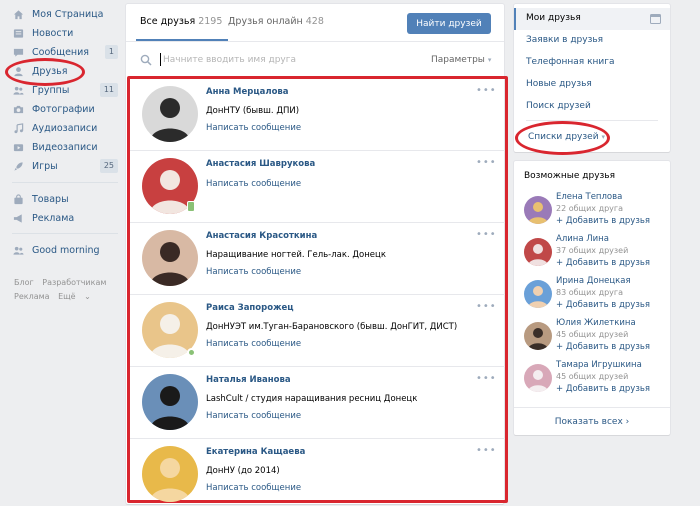 Image resolution: width=700 pixels, height=506 pixels. What do you see at coordinates (65, 147) in the screenshot?
I see `nav-item-video: Видеозаписи` at bounding box center [65, 147].